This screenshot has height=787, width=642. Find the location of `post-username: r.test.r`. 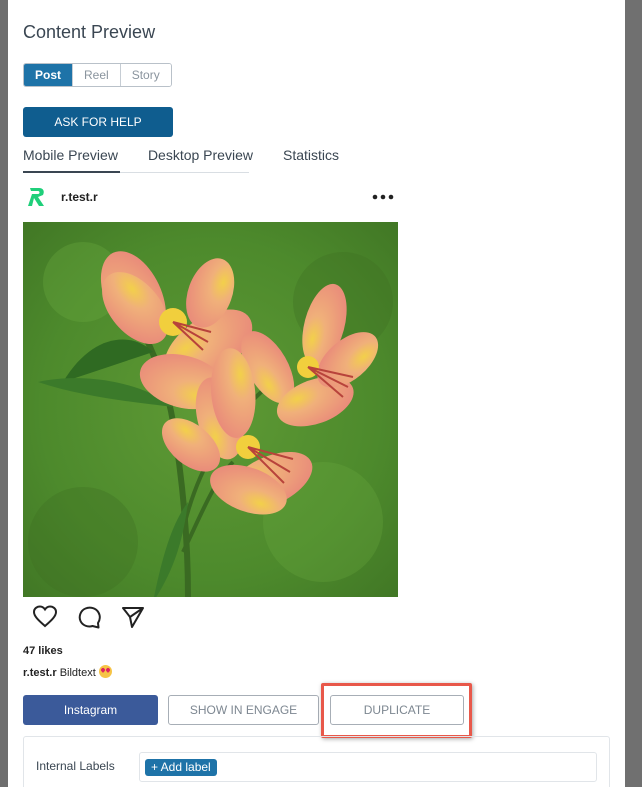

post-username: r.test.r is located at coordinates (79, 197).